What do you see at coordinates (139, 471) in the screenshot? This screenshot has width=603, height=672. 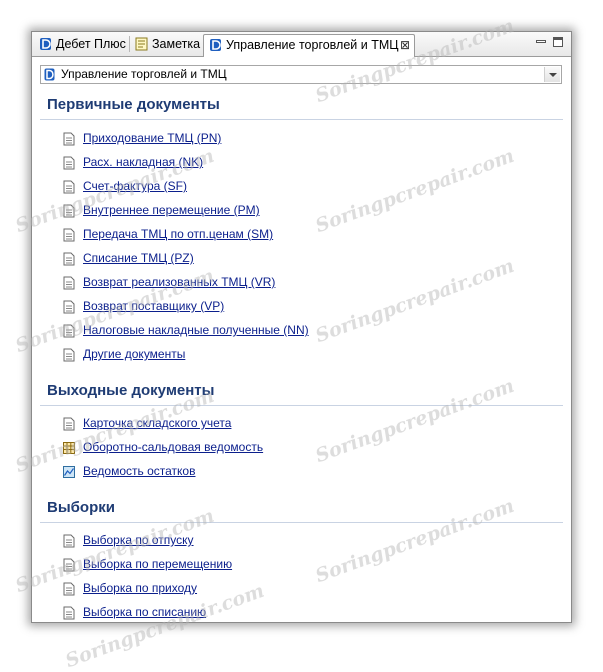 I see `report-link: Ведомость остатков` at bounding box center [139, 471].